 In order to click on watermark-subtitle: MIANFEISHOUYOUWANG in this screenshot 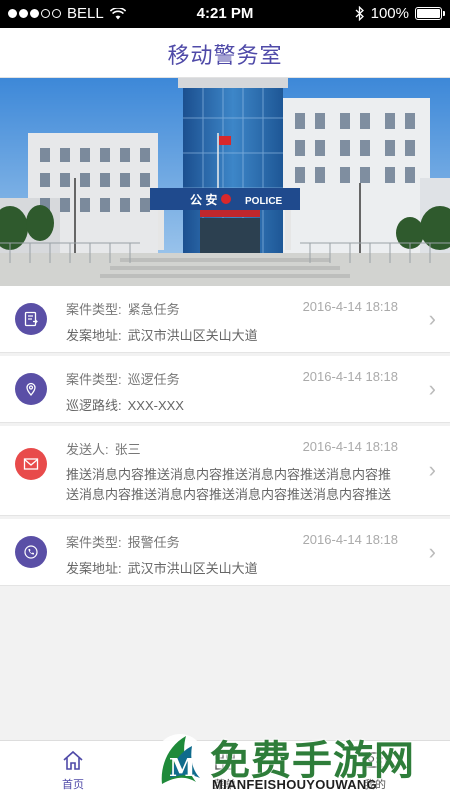, I will do `click(295, 784)`.